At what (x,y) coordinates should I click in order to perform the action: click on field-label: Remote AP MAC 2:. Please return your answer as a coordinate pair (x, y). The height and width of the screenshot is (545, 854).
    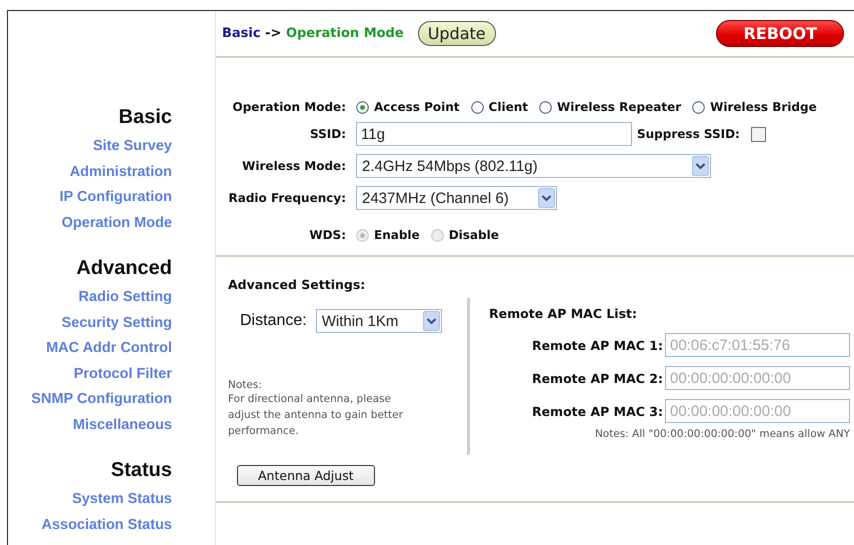
    Looking at the image, I should click on (597, 378).